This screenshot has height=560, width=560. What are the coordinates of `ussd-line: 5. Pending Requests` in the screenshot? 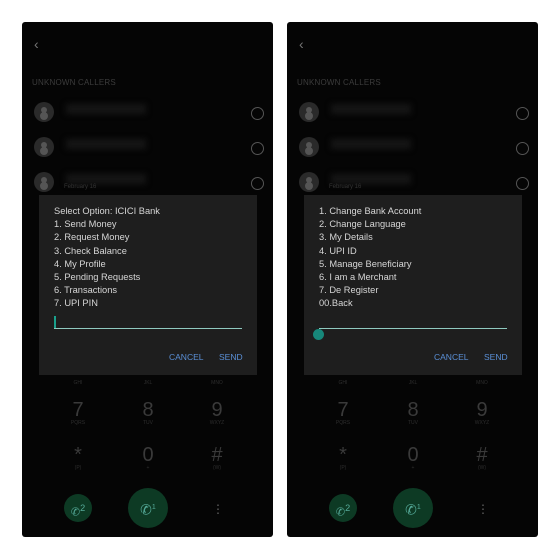 It's located at (97, 277).